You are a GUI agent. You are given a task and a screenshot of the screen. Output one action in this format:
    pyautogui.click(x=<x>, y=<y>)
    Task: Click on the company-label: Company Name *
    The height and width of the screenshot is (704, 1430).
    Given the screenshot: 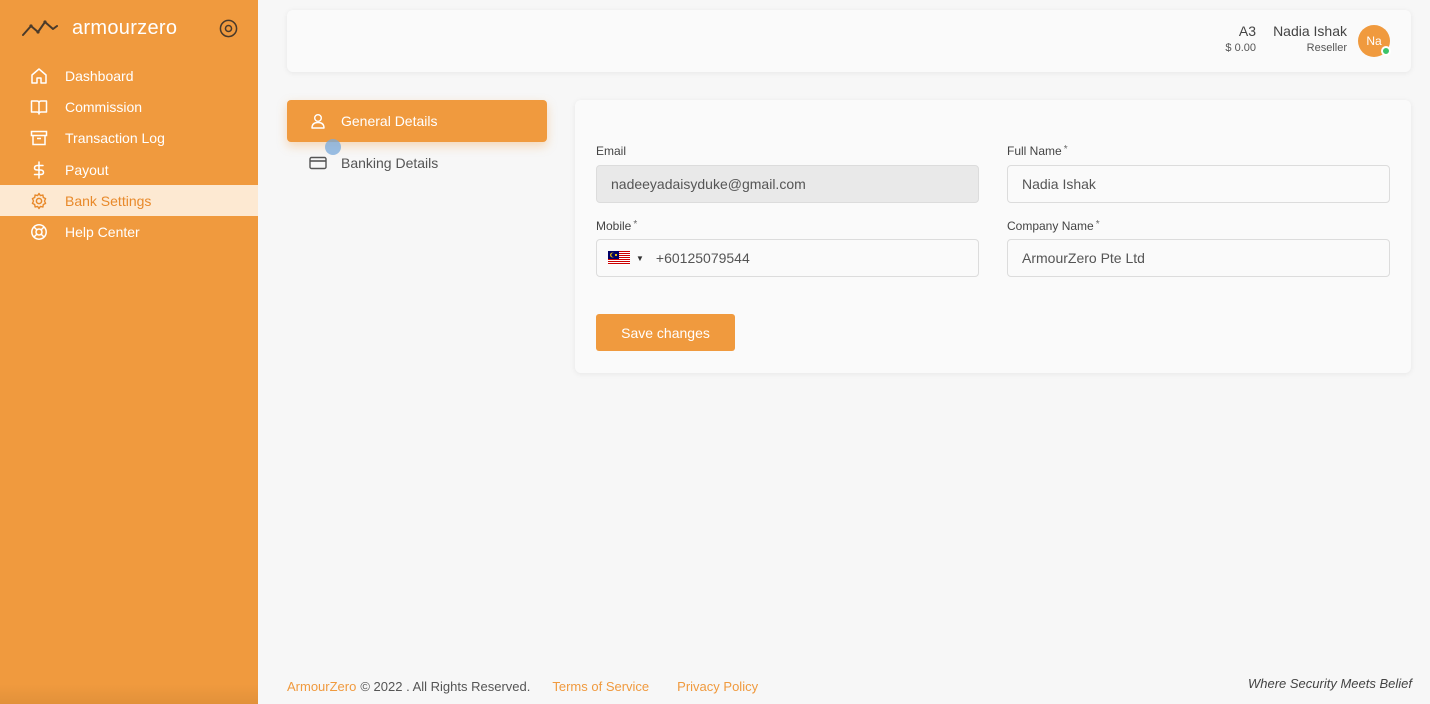 What is the action you would take?
    pyautogui.click(x=1053, y=226)
    